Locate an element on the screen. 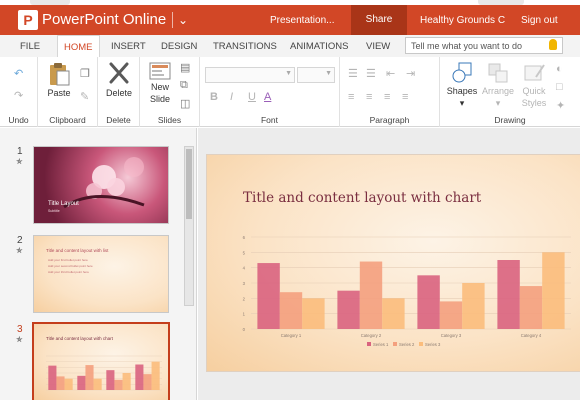 The height and width of the screenshot is (400, 580). tab-insert: INSERT is located at coordinates (128, 46).